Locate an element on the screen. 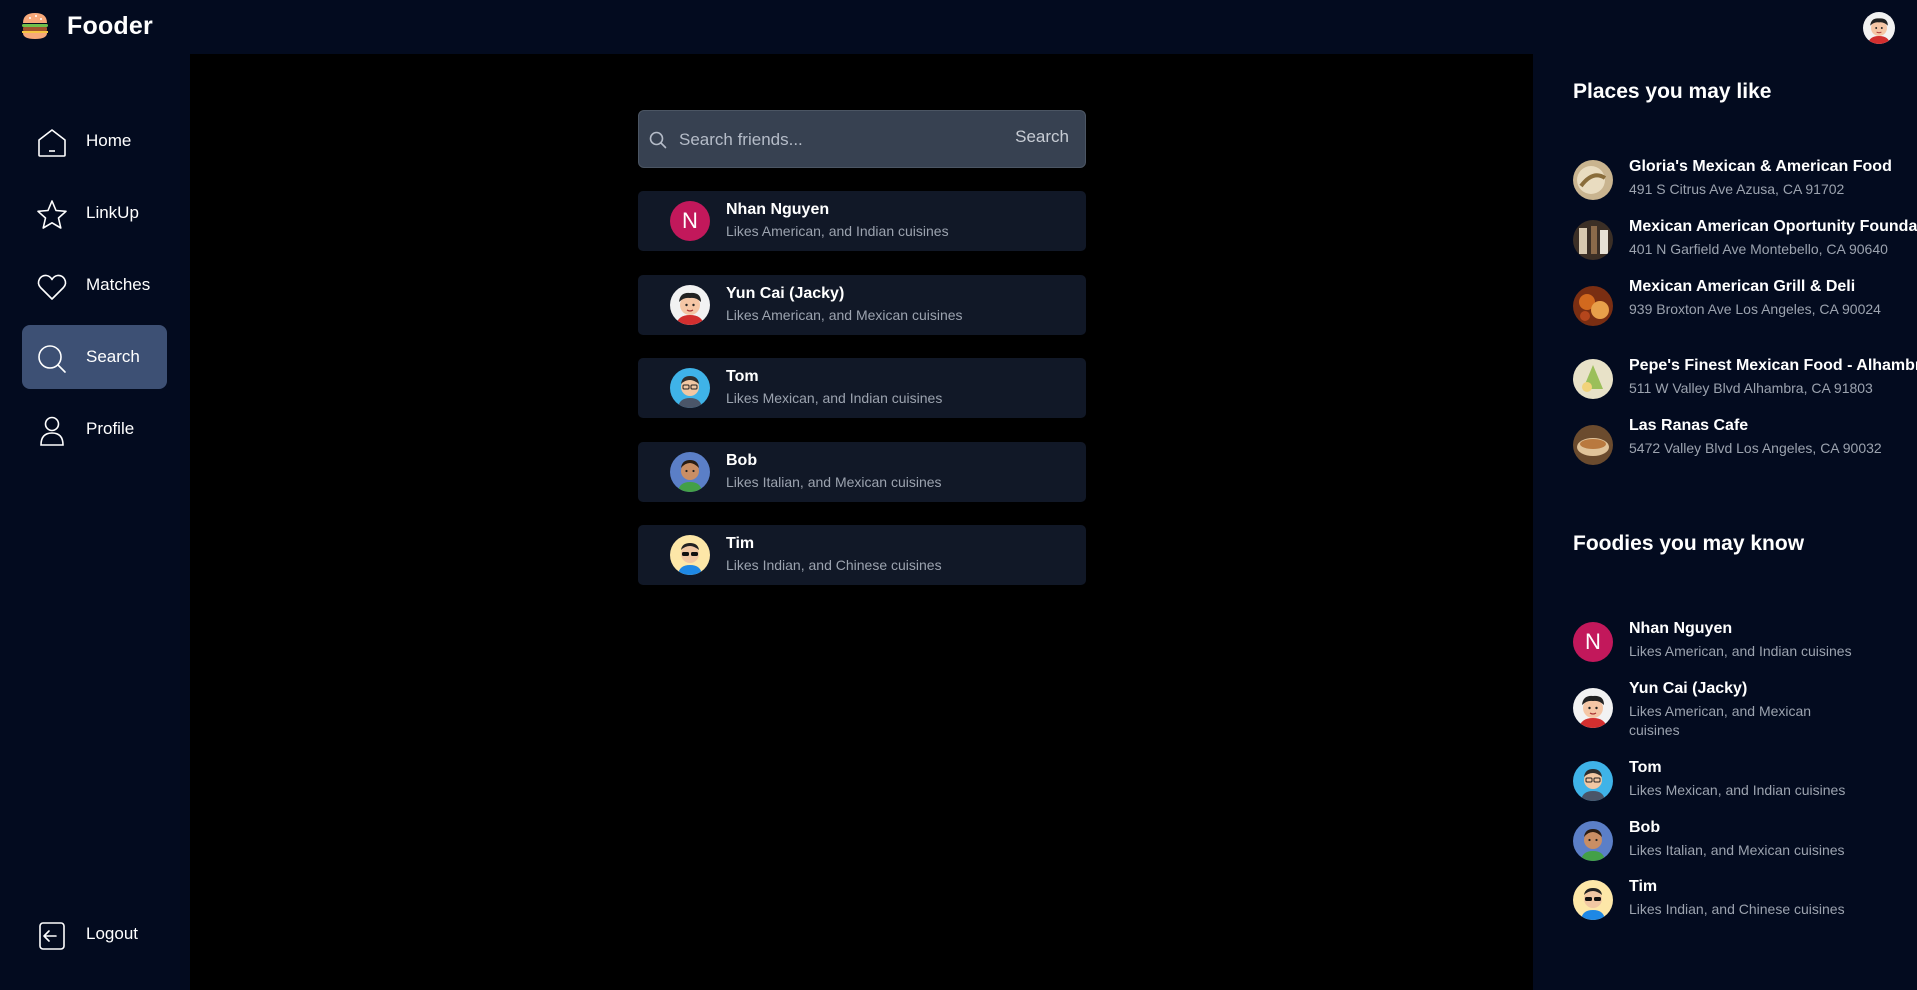 Image resolution: width=1917 pixels, height=990 pixels. top-bar: Fooder is located at coordinates (958, 27).